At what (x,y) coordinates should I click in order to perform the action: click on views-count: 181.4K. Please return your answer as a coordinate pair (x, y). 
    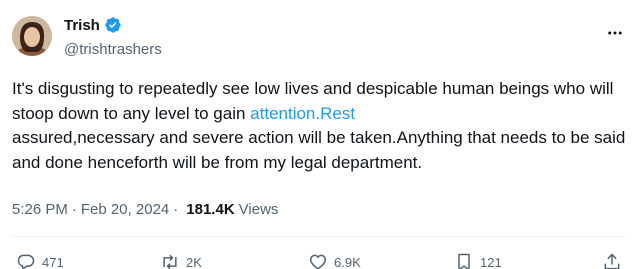
    Looking at the image, I should click on (210, 209).